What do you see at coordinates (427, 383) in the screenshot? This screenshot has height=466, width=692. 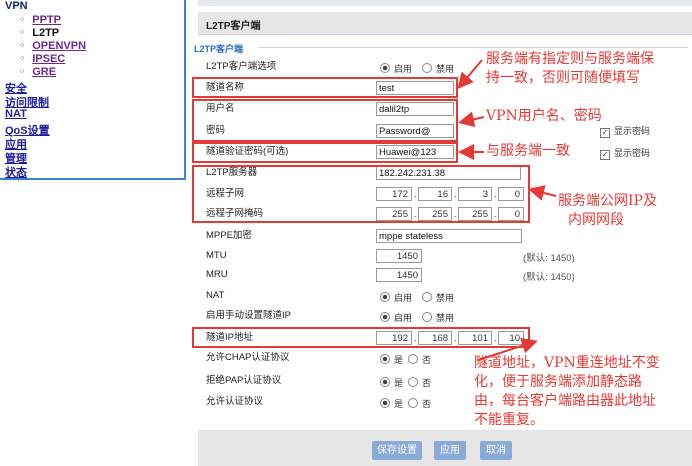 I see `pap-no-text: 否` at bounding box center [427, 383].